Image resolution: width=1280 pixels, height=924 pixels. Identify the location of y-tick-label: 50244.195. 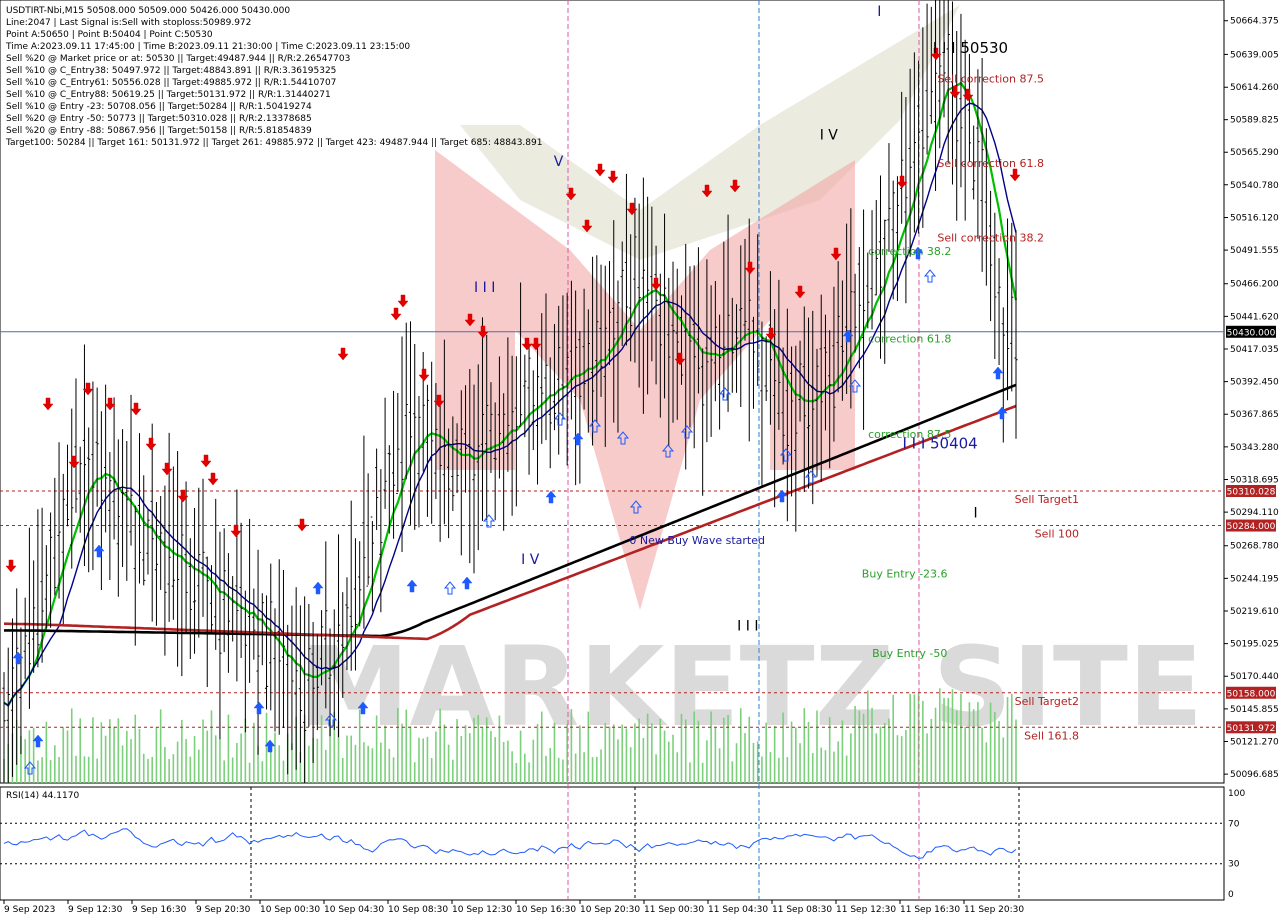
(1254, 579).